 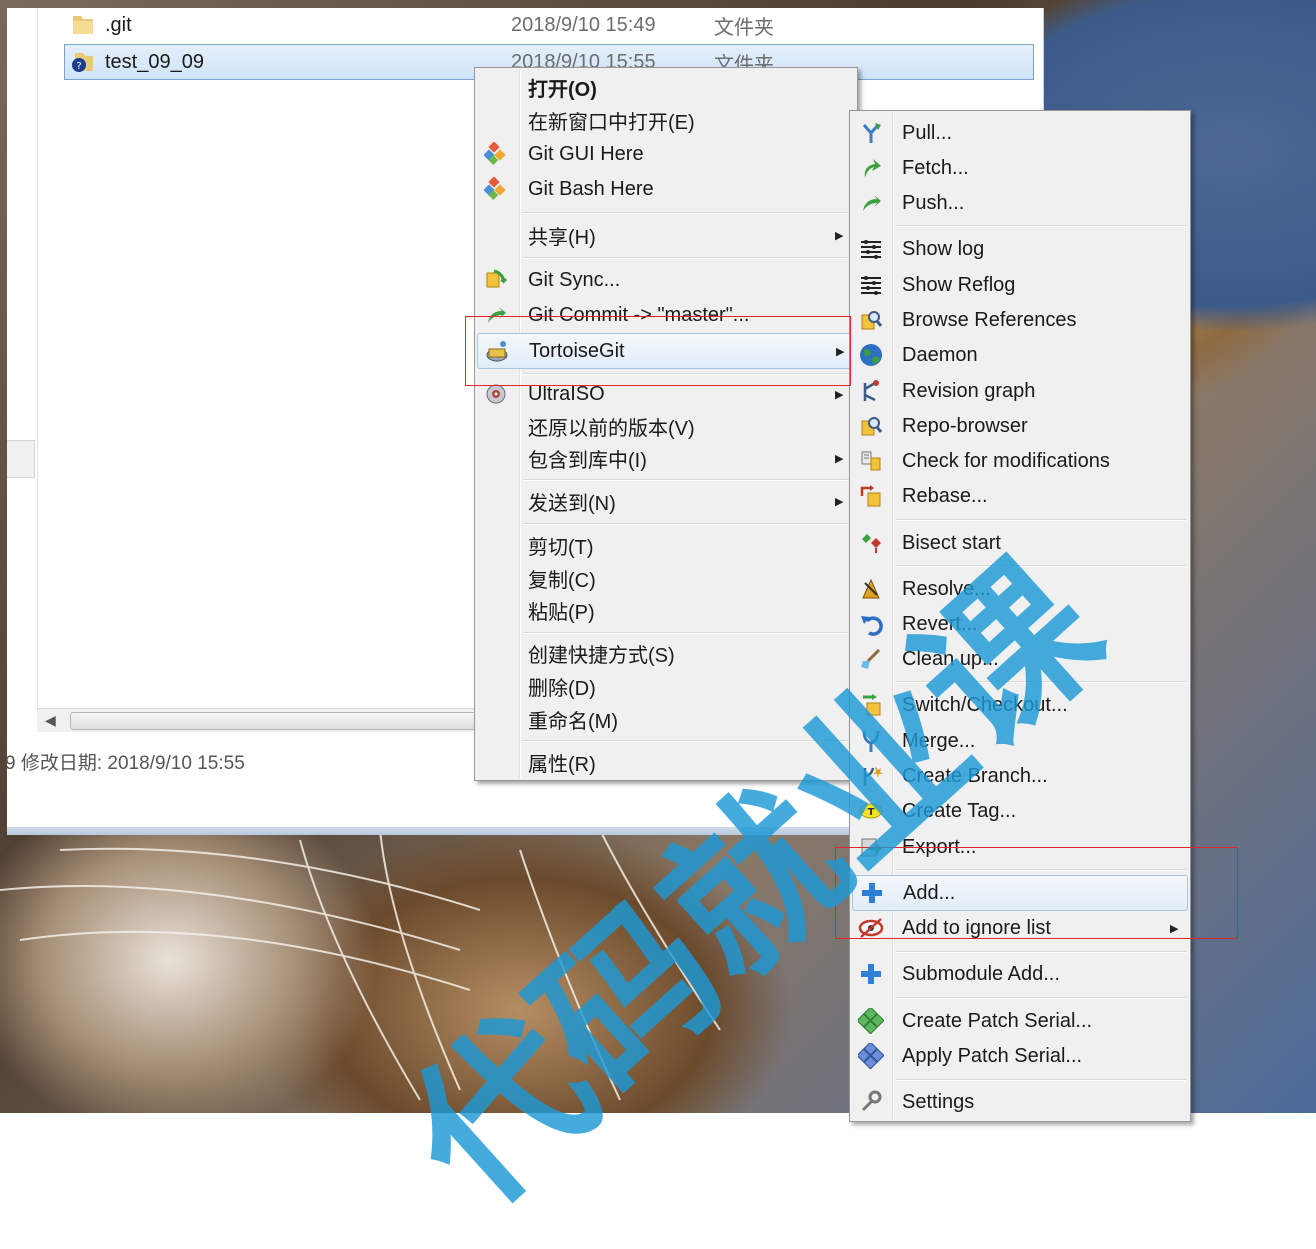 What do you see at coordinates (666, 235) in the screenshot?
I see `menu-item-share: 共享(H) ▶` at bounding box center [666, 235].